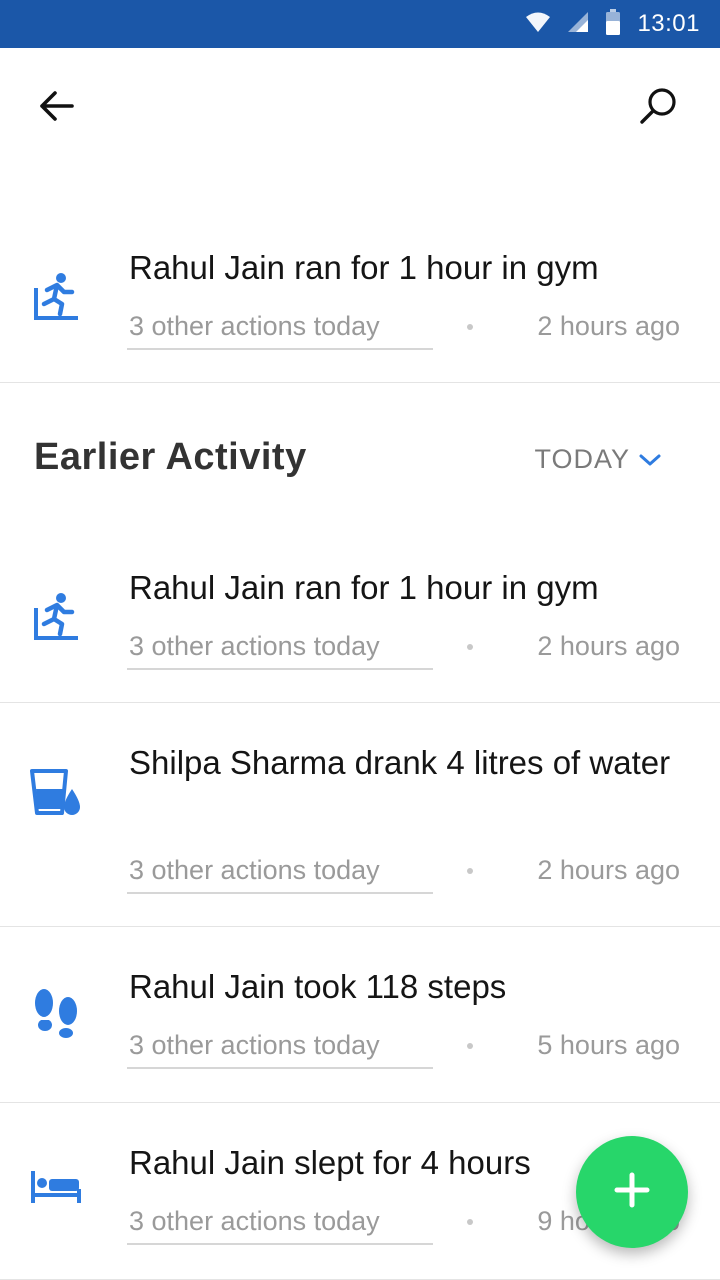 The width and height of the screenshot is (720, 1280). I want to click on date-filter-dropdown: TODAY, so click(598, 459).